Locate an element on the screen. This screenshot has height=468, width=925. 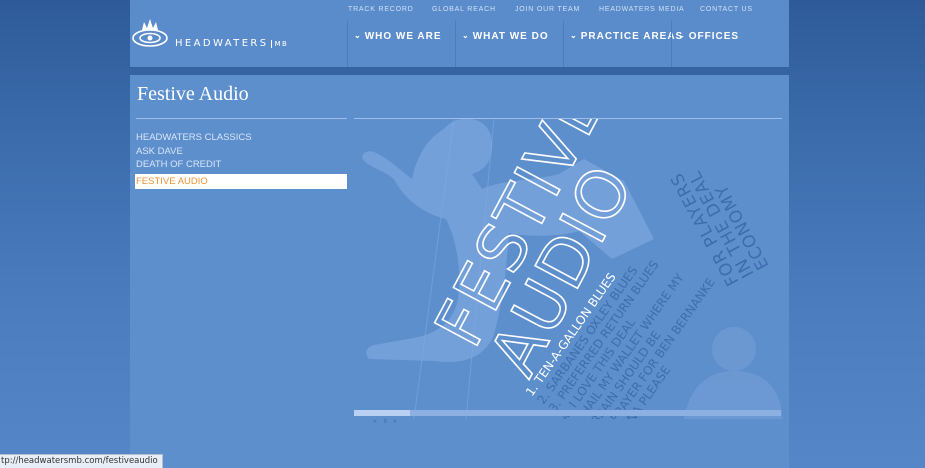
util-link-join-our-team: JOIN OUR TEAM is located at coordinates (547, 9).